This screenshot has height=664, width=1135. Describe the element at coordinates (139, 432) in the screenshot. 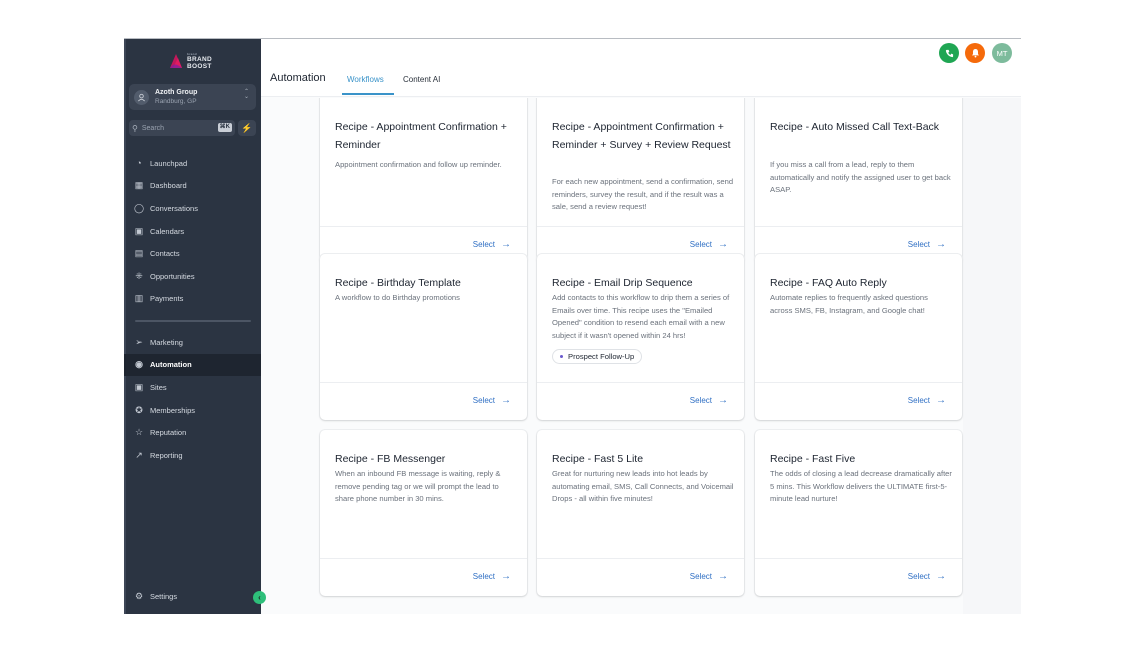

I see `star-icon: ☆` at that location.